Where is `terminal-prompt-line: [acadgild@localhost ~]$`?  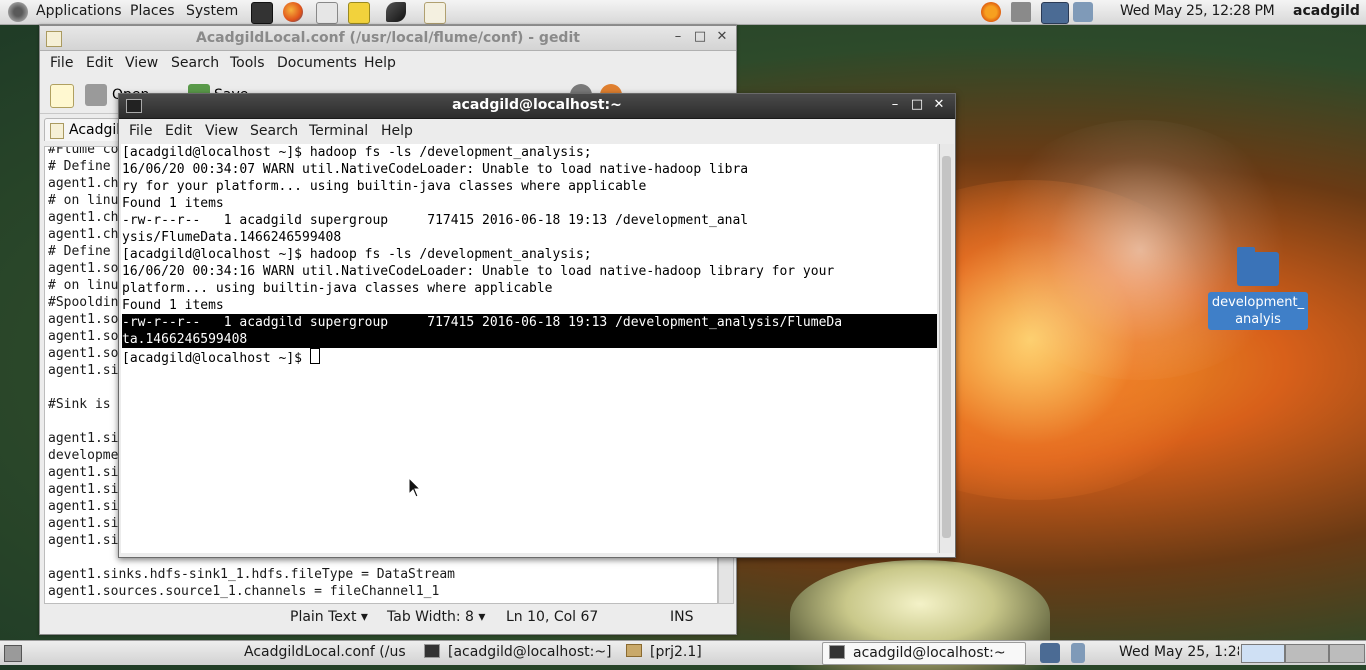 terminal-prompt-line: [acadgild@localhost ~]$ is located at coordinates (221, 357).